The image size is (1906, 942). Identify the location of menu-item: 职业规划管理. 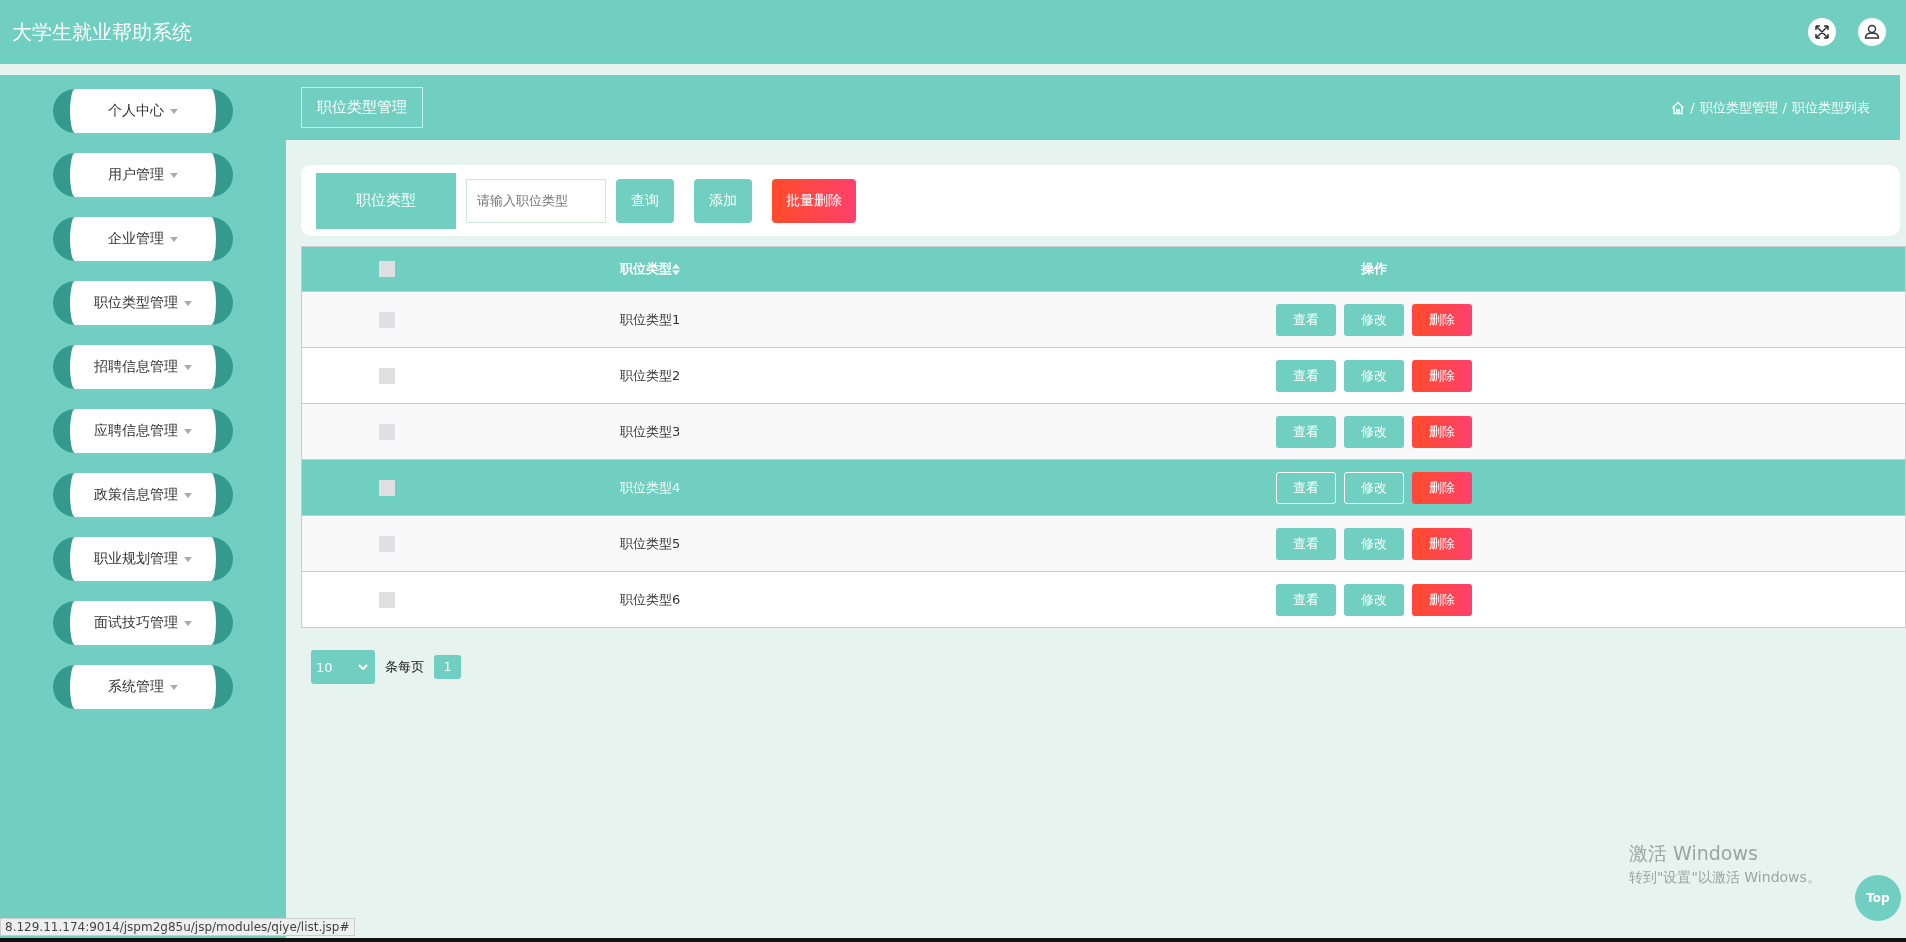
(143, 559).